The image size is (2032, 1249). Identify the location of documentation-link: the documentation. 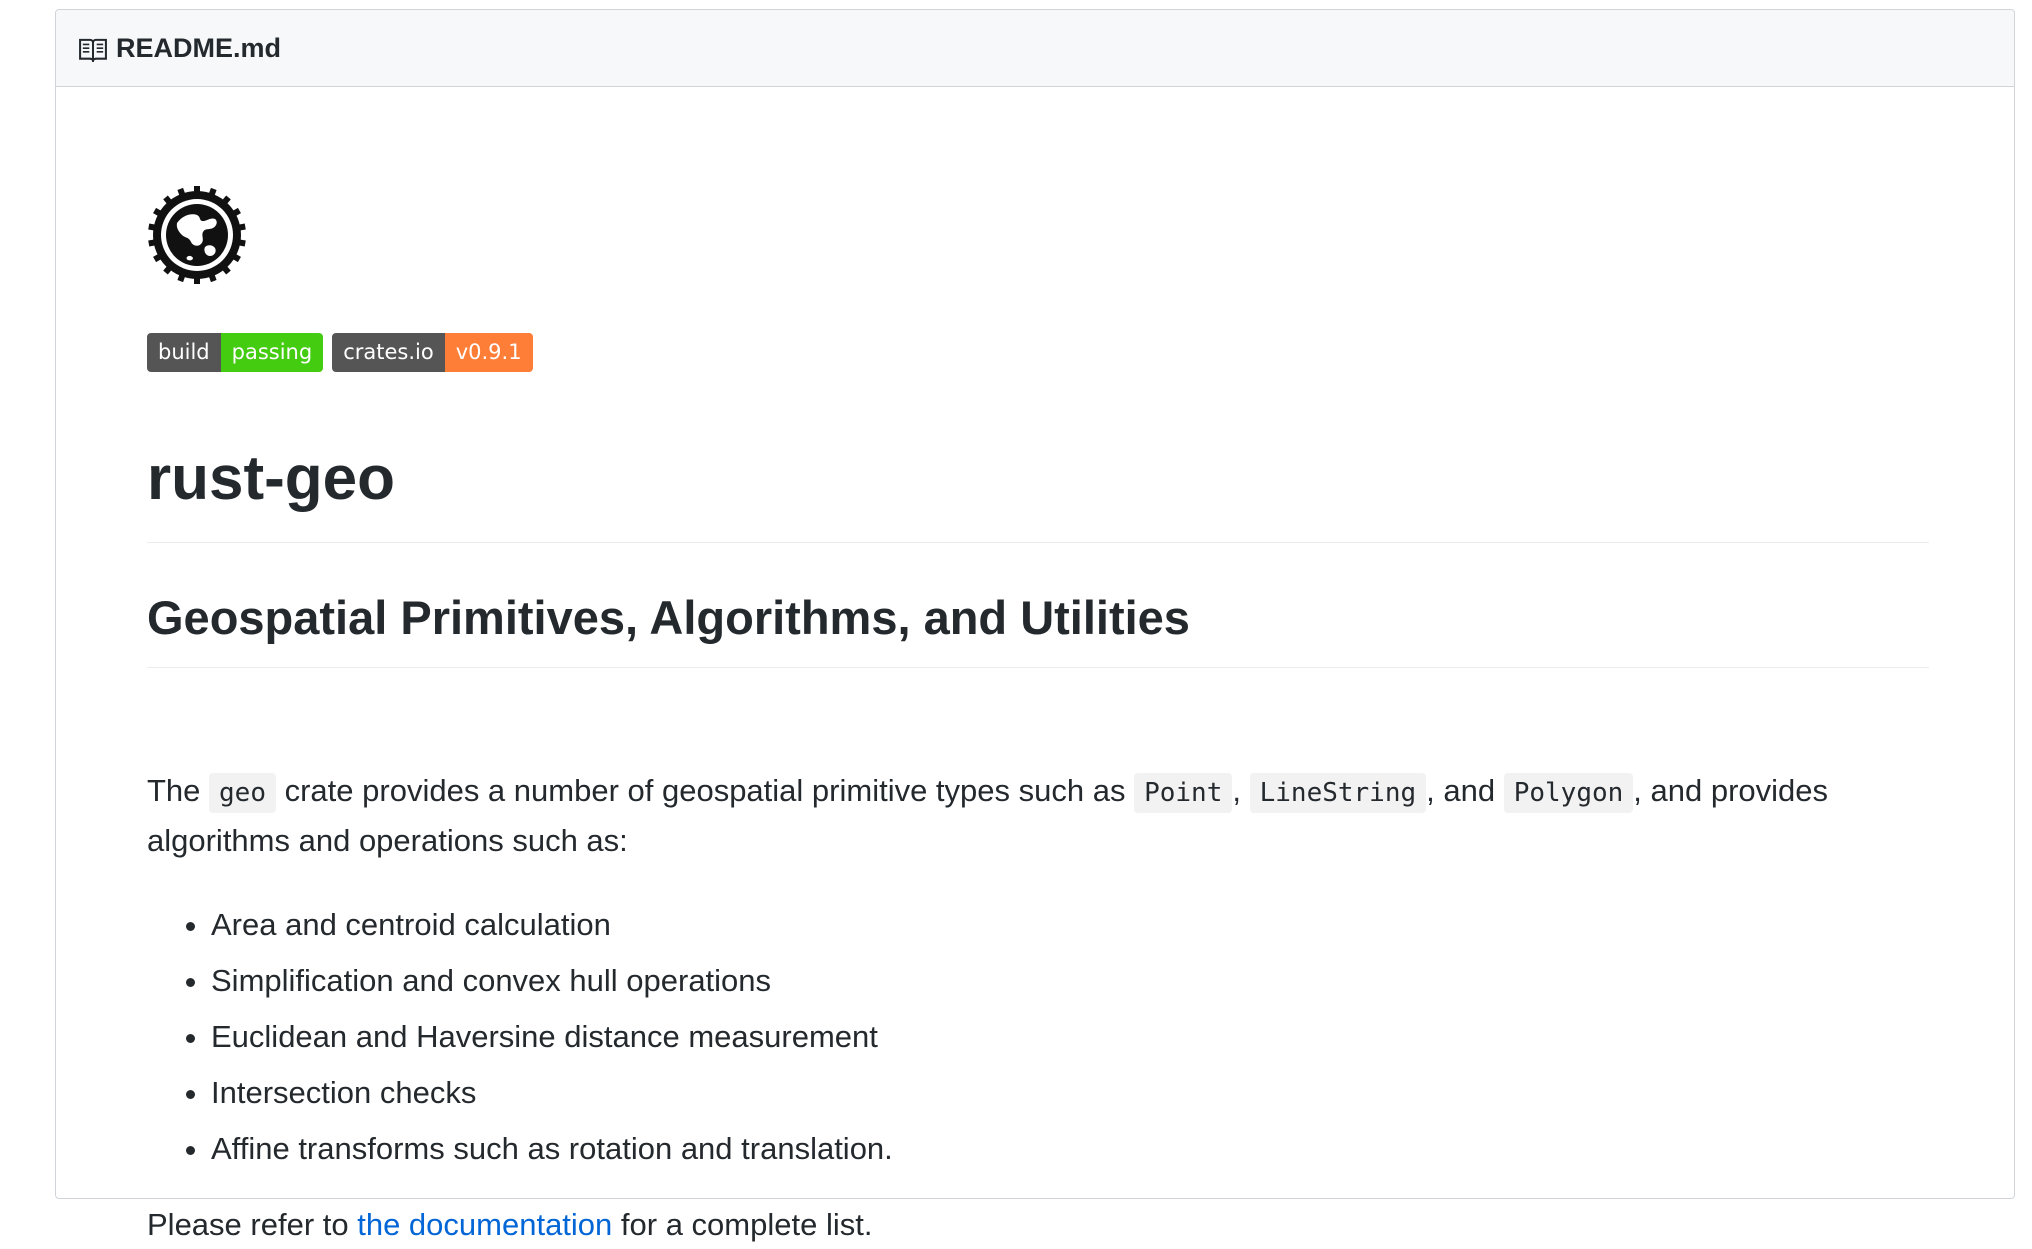
(484, 1224).